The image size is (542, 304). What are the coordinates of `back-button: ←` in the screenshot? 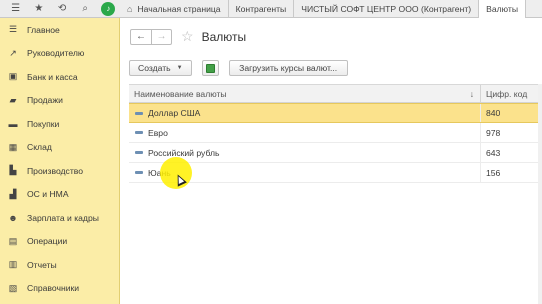 It's located at (141, 37).